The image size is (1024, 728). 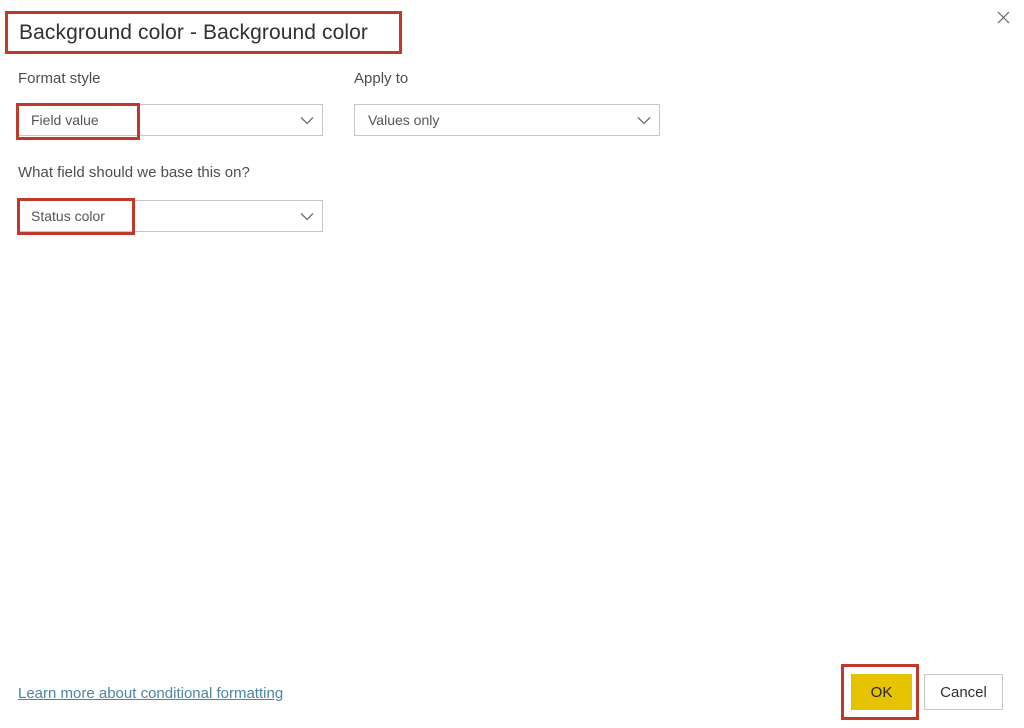 I want to click on page-title: Background color - Background color, so click(x=203, y=32).